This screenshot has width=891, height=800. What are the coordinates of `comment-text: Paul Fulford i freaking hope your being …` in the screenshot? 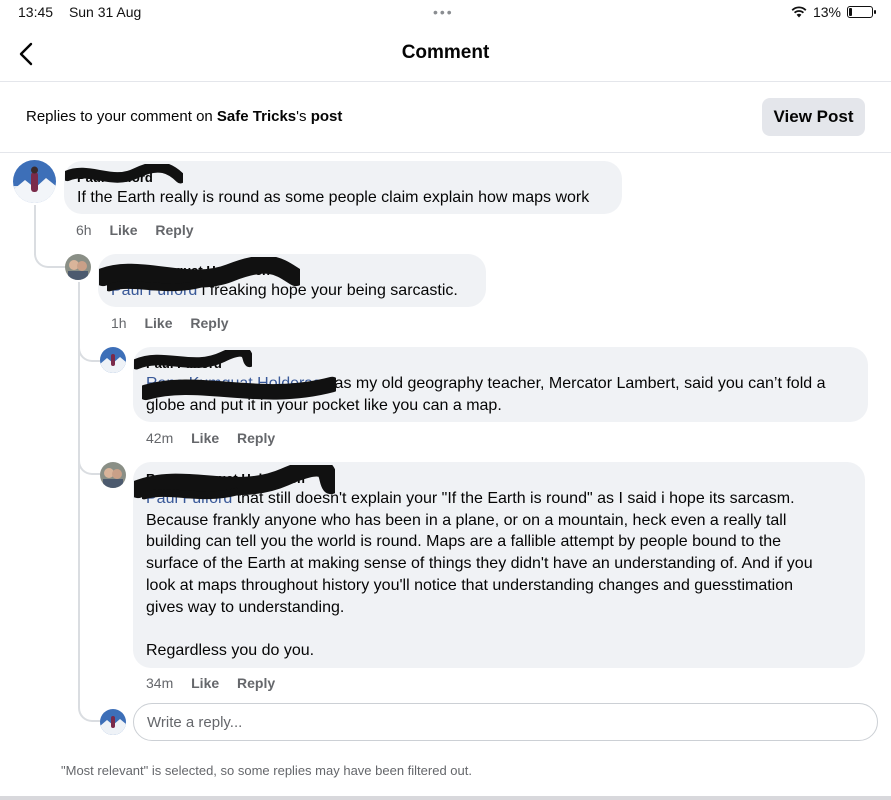 It's located at (290, 290).